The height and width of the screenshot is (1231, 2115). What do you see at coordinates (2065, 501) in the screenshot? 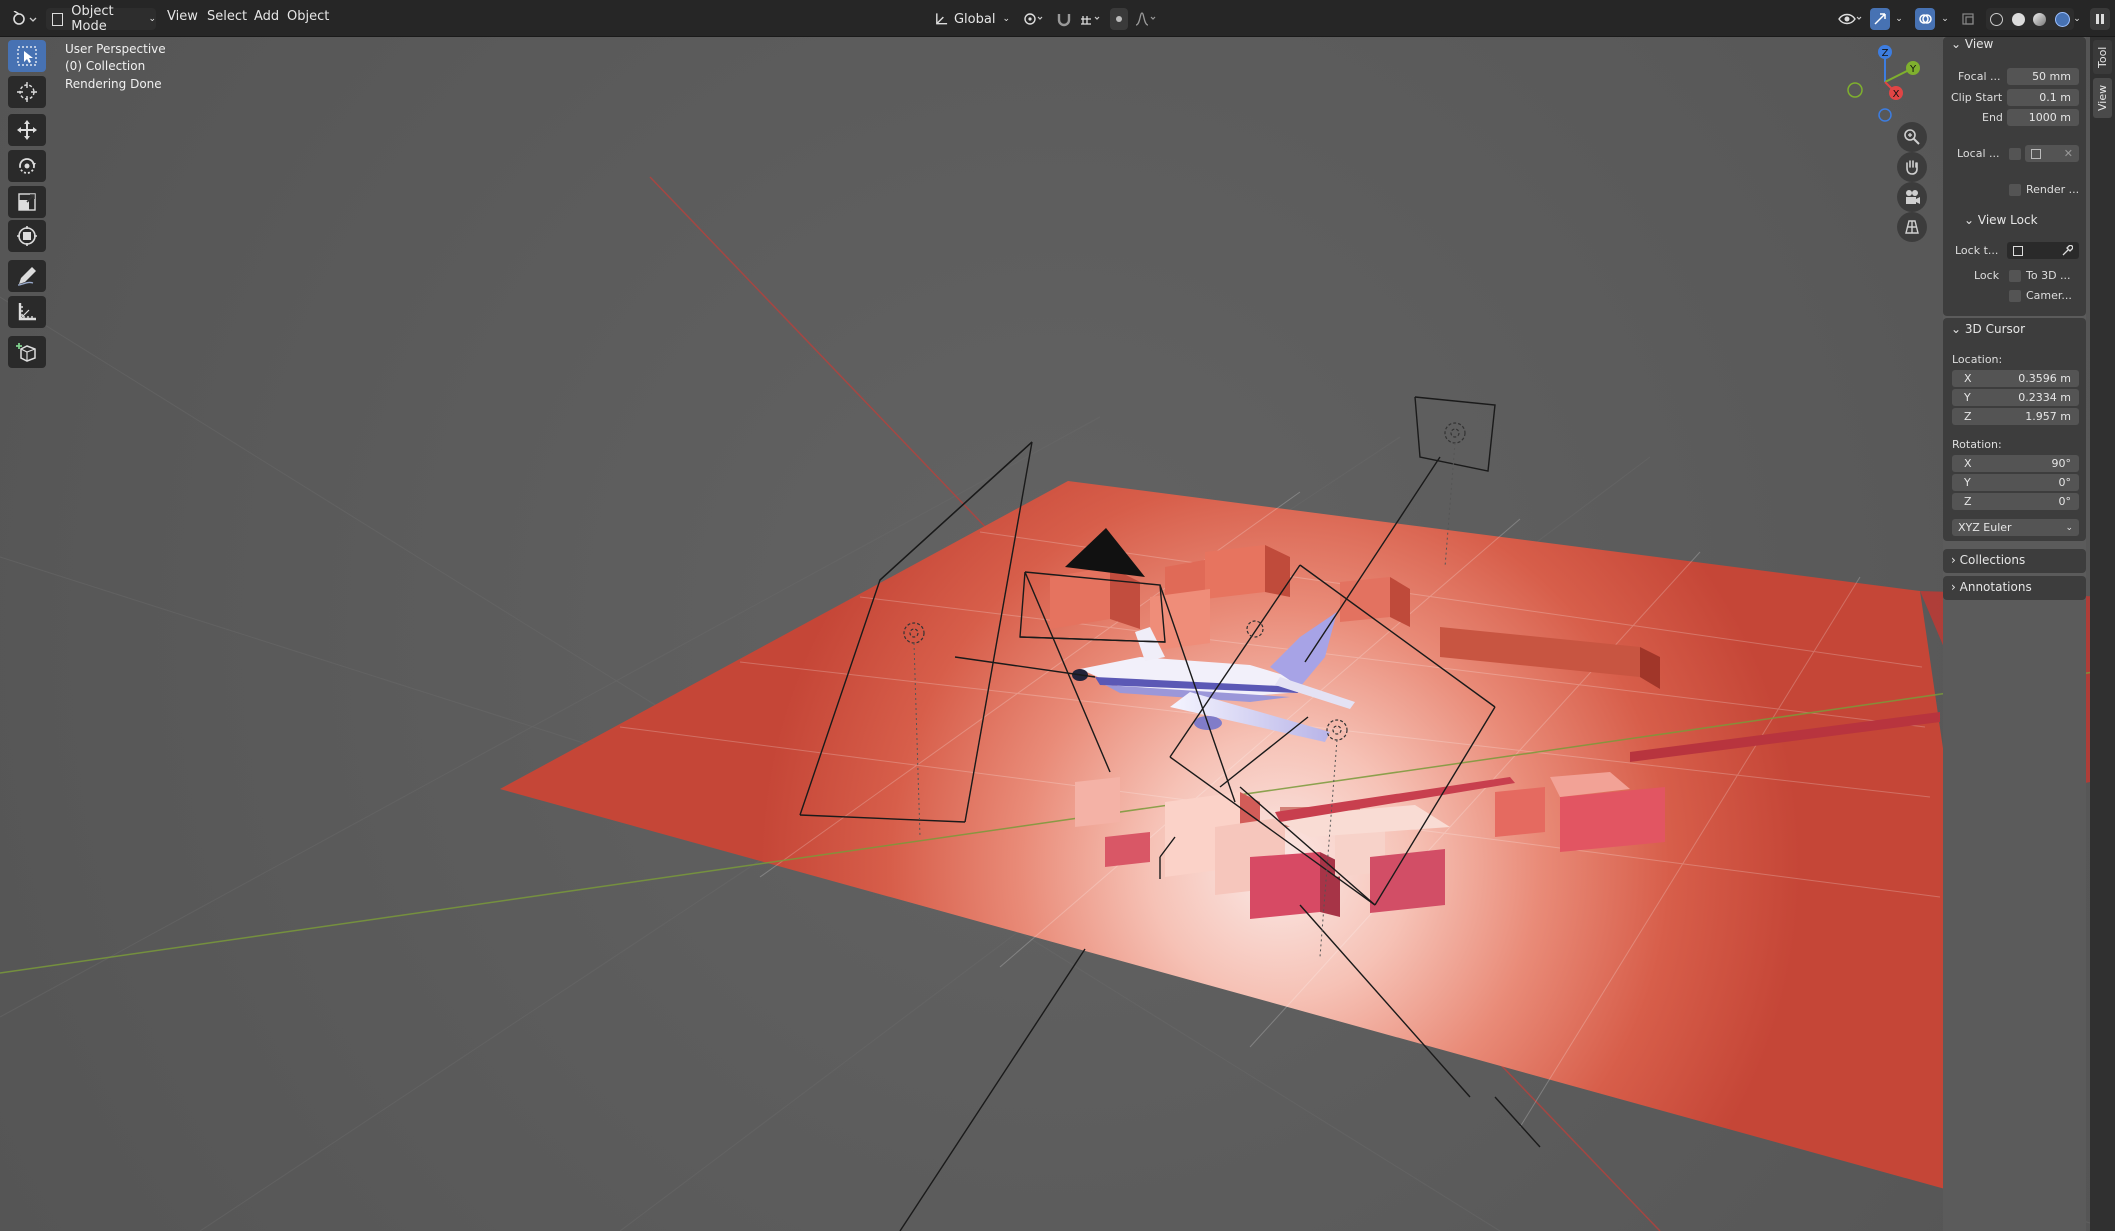
I see `cursor-rotation-z-value: 0°` at bounding box center [2065, 501].